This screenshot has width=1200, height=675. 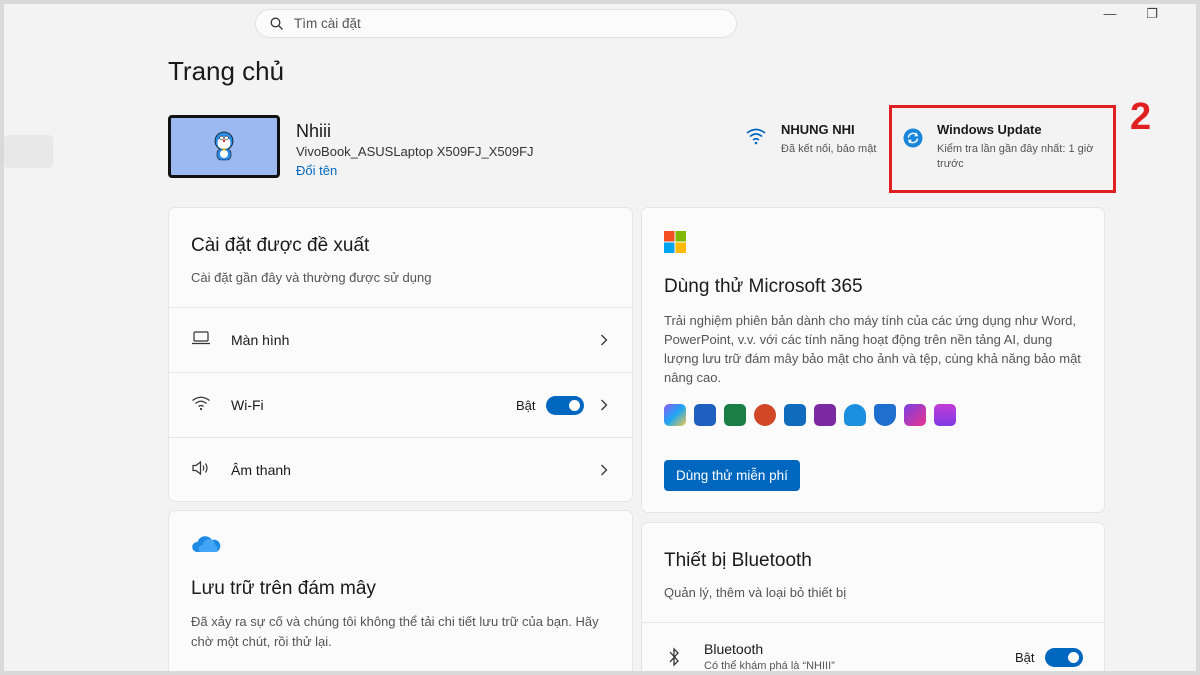 What do you see at coordinates (28, 151) in the screenshot?
I see `nav-selection-indicator` at bounding box center [28, 151].